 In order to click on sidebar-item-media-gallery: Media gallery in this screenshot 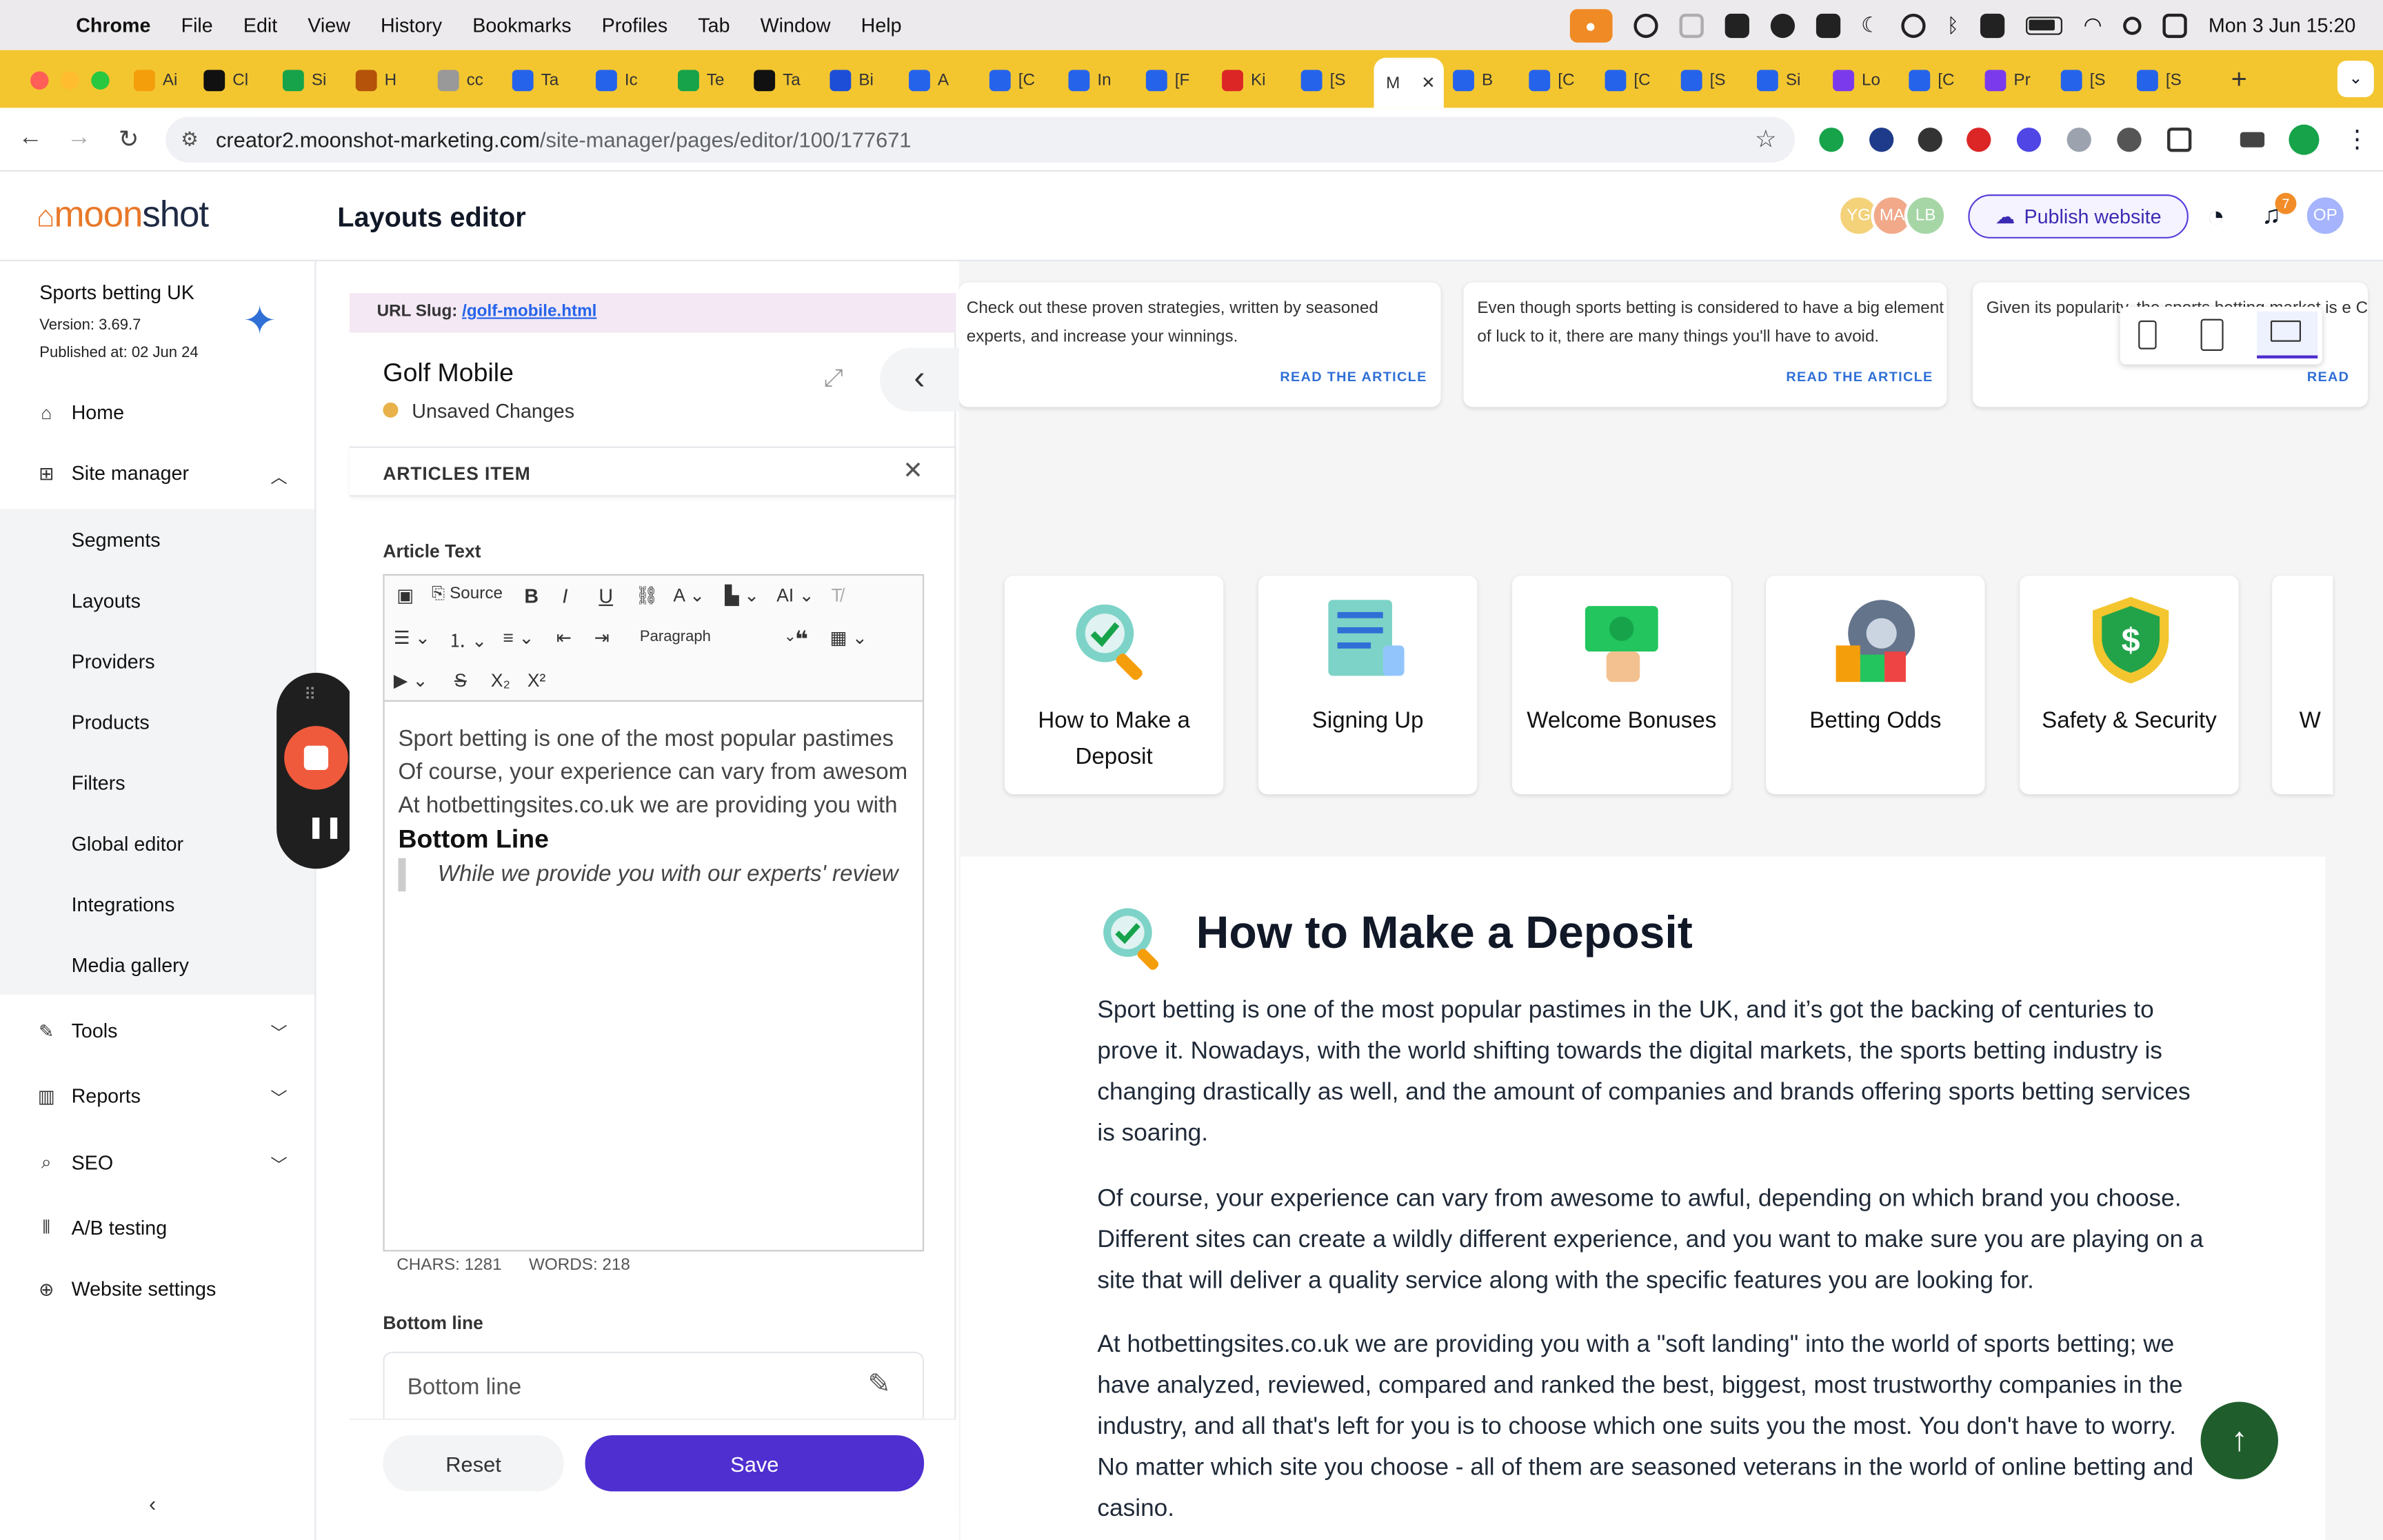, I will do `click(130, 966)`.